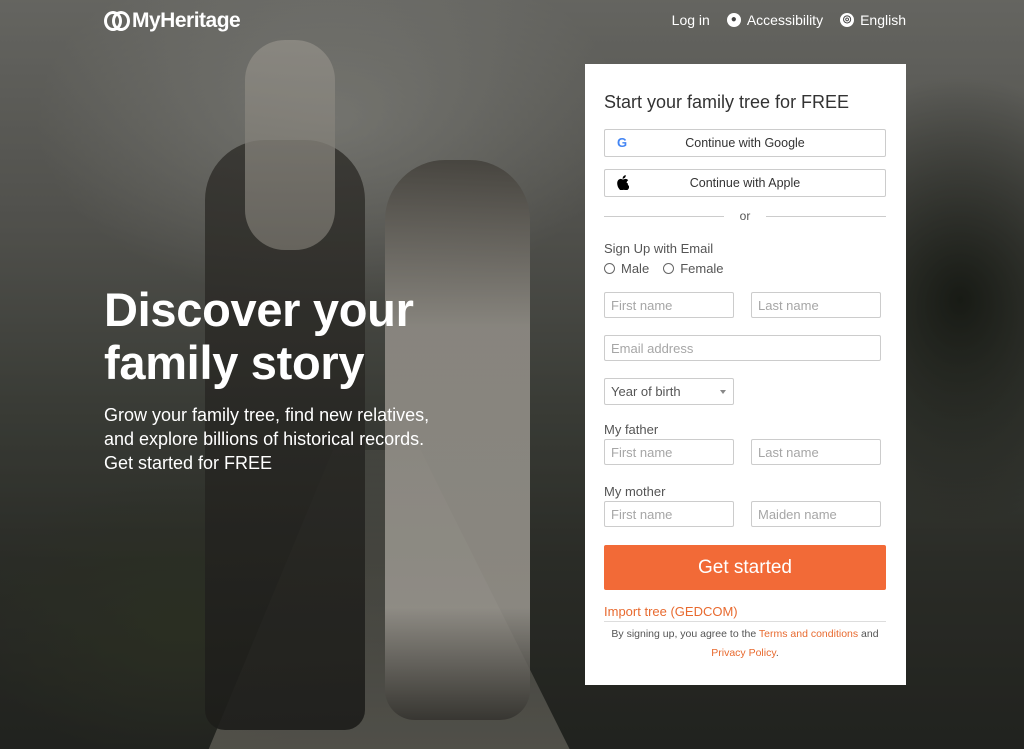  Describe the element at coordinates (659, 248) in the screenshot. I see `email-section-label: Sign Up with Email` at that location.